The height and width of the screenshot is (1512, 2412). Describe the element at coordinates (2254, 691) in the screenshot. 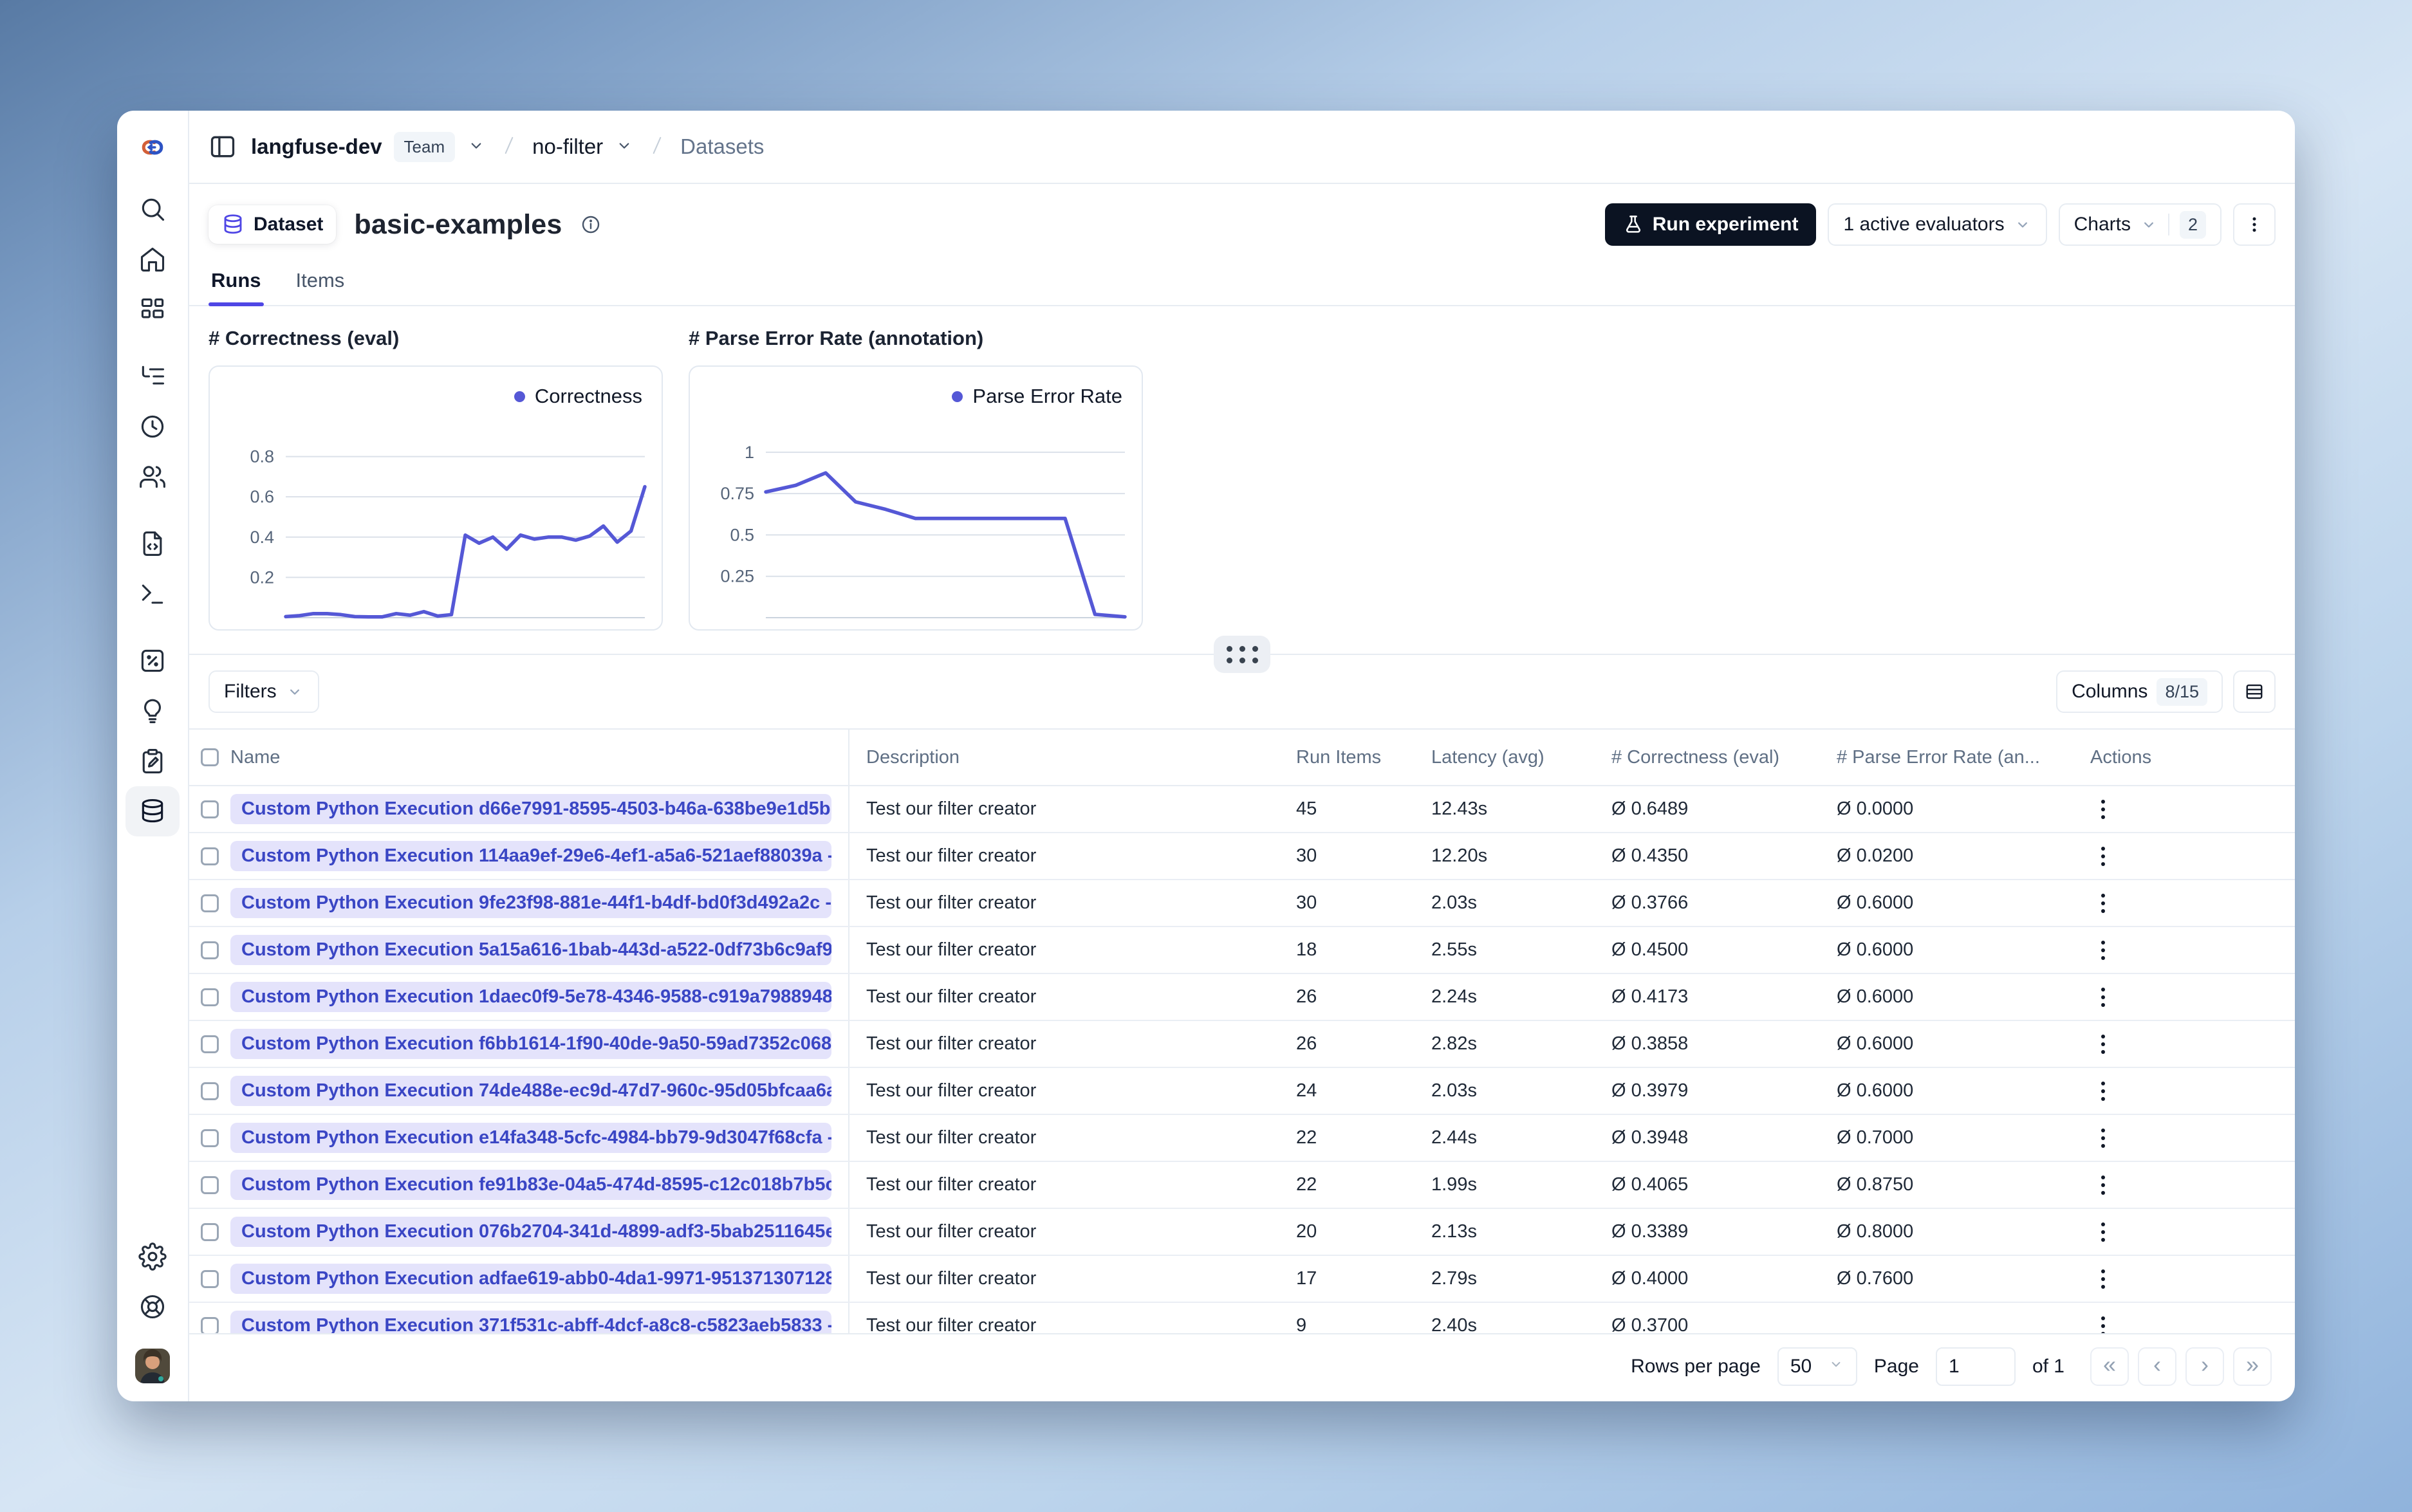

I see `row-height-button` at that location.